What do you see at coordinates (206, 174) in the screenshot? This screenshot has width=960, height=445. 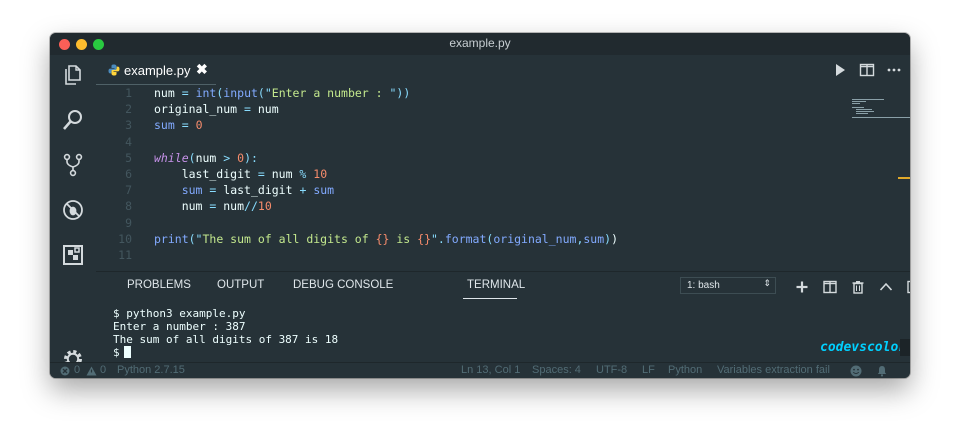 I see `code-token: last_digit` at bounding box center [206, 174].